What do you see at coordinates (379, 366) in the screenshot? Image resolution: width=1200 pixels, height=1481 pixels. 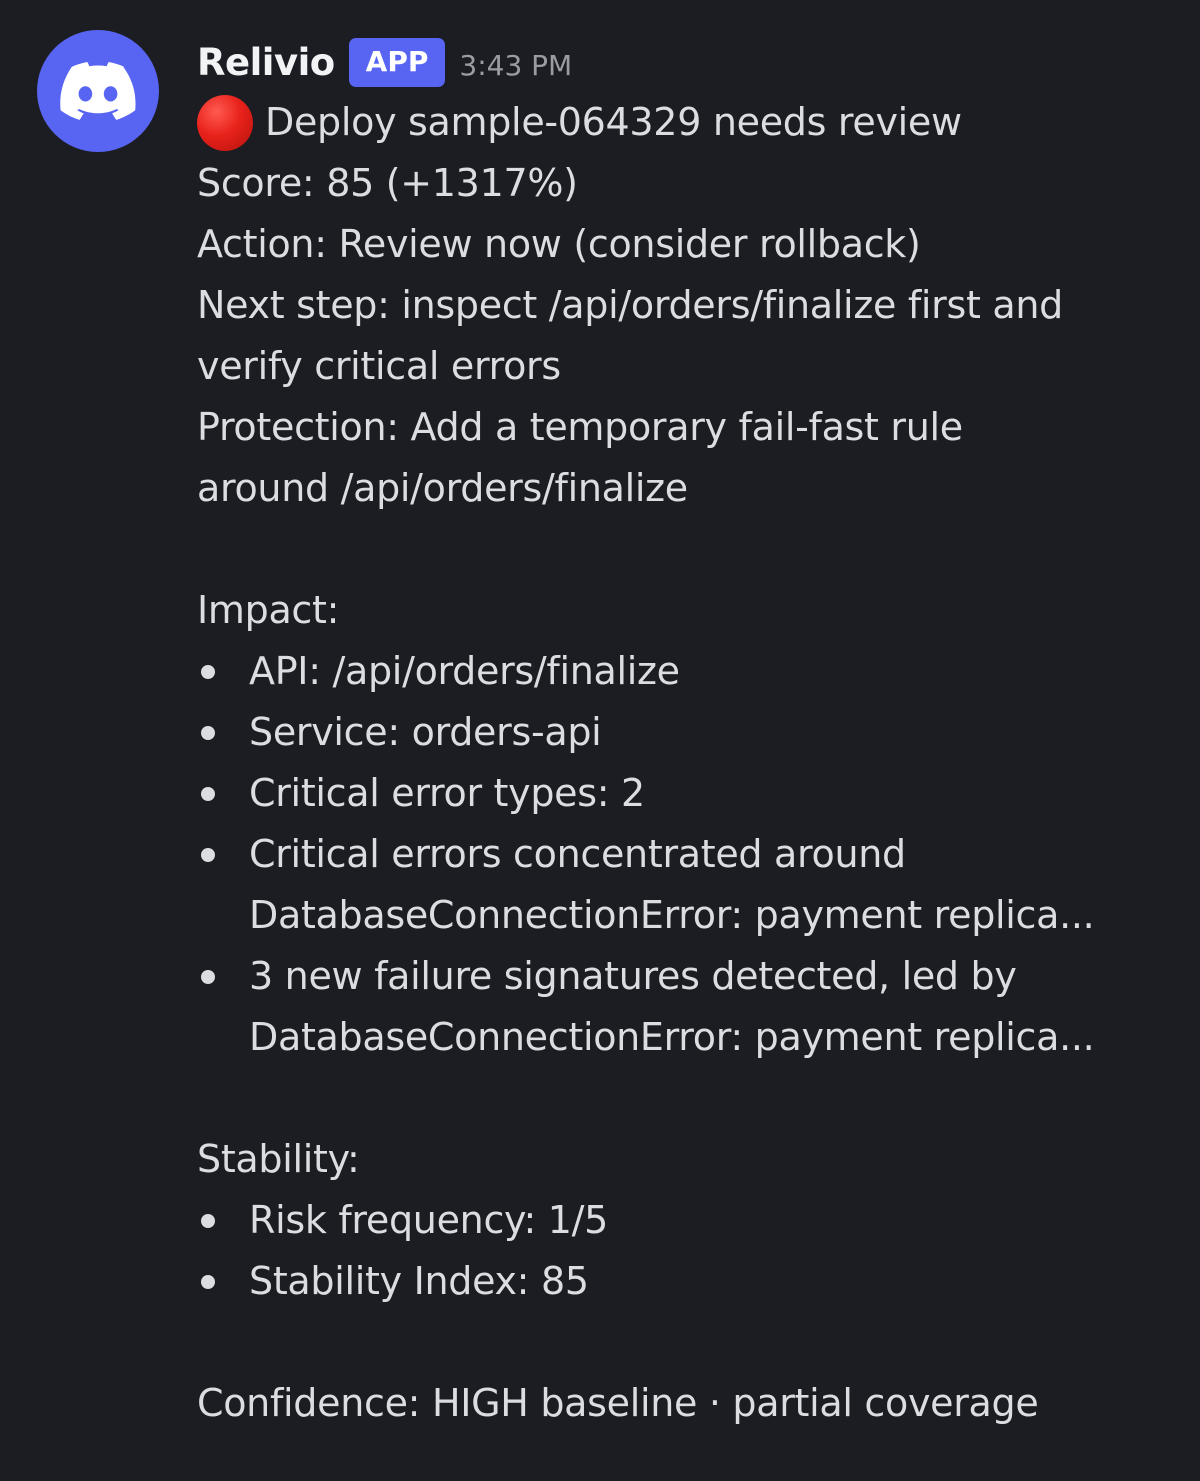 I see `next-step-line-cont: verify critical errors` at bounding box center [379, 366].